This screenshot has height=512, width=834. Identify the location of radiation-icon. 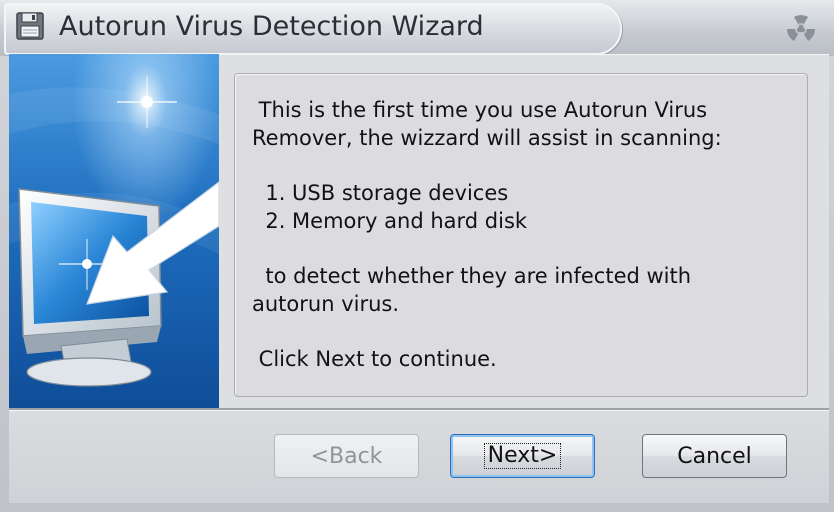
(801, 28).